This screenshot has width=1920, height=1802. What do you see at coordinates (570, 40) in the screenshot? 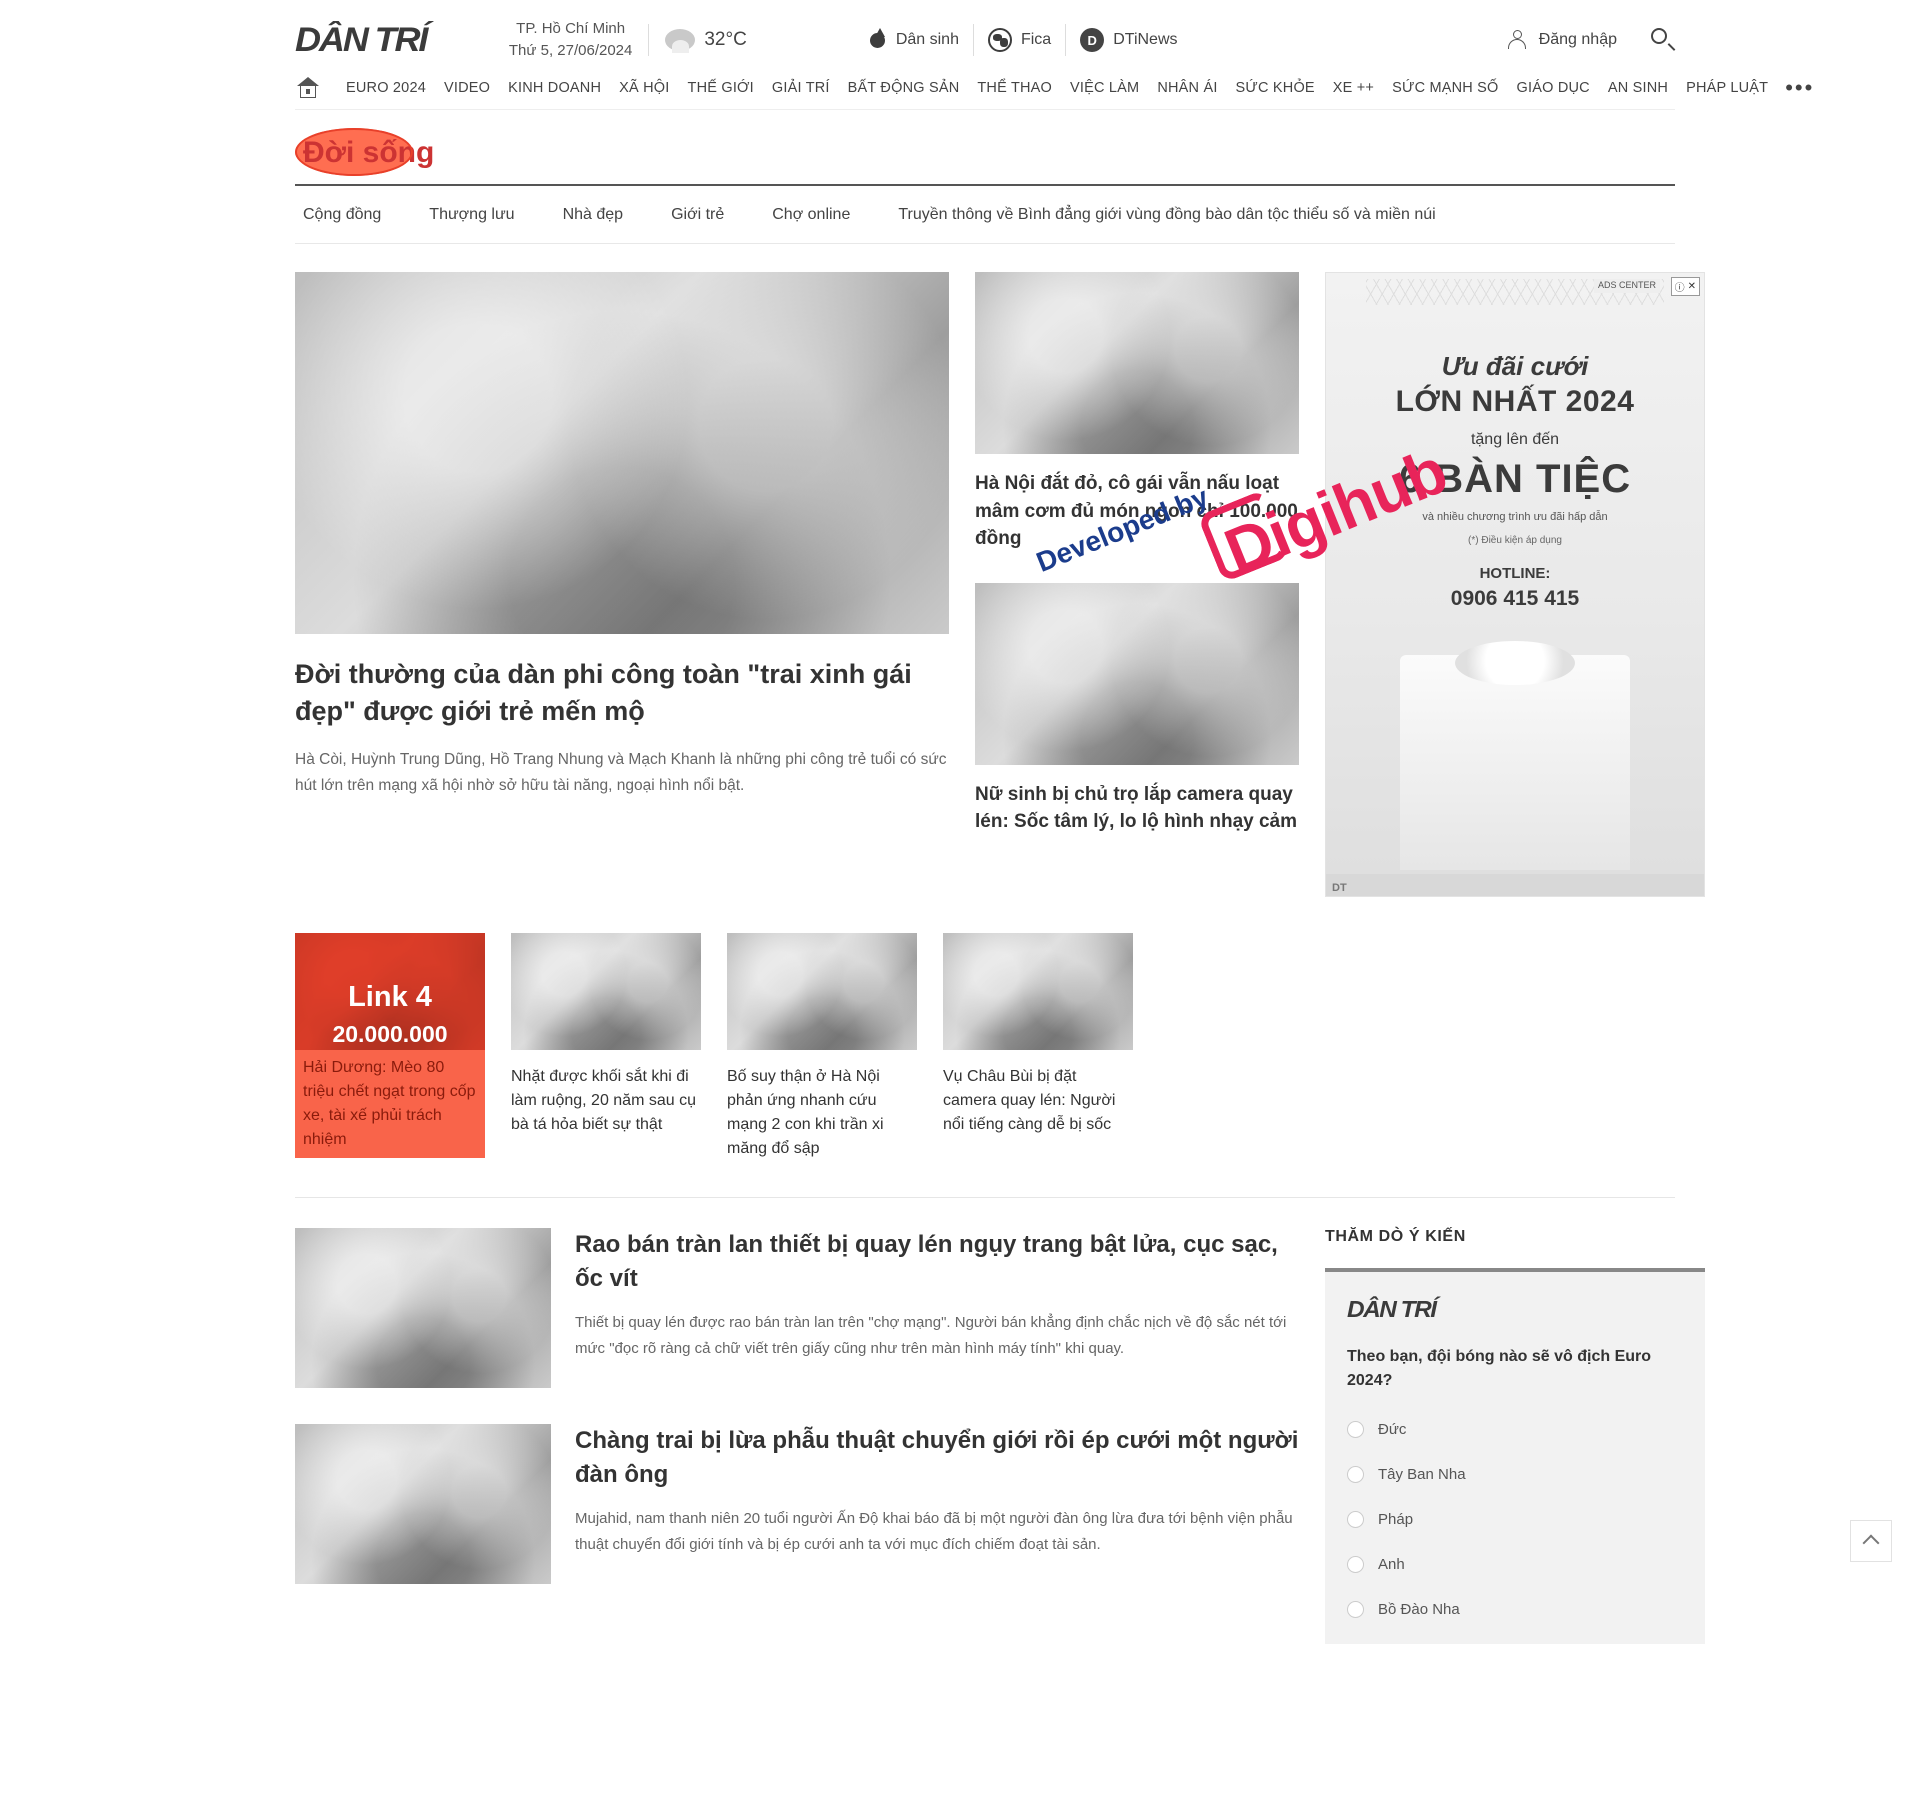
I see `location-block: TP. Hồ Chí Minh Thứ 5, 27/06/2024` at bounding box center [570, 40].